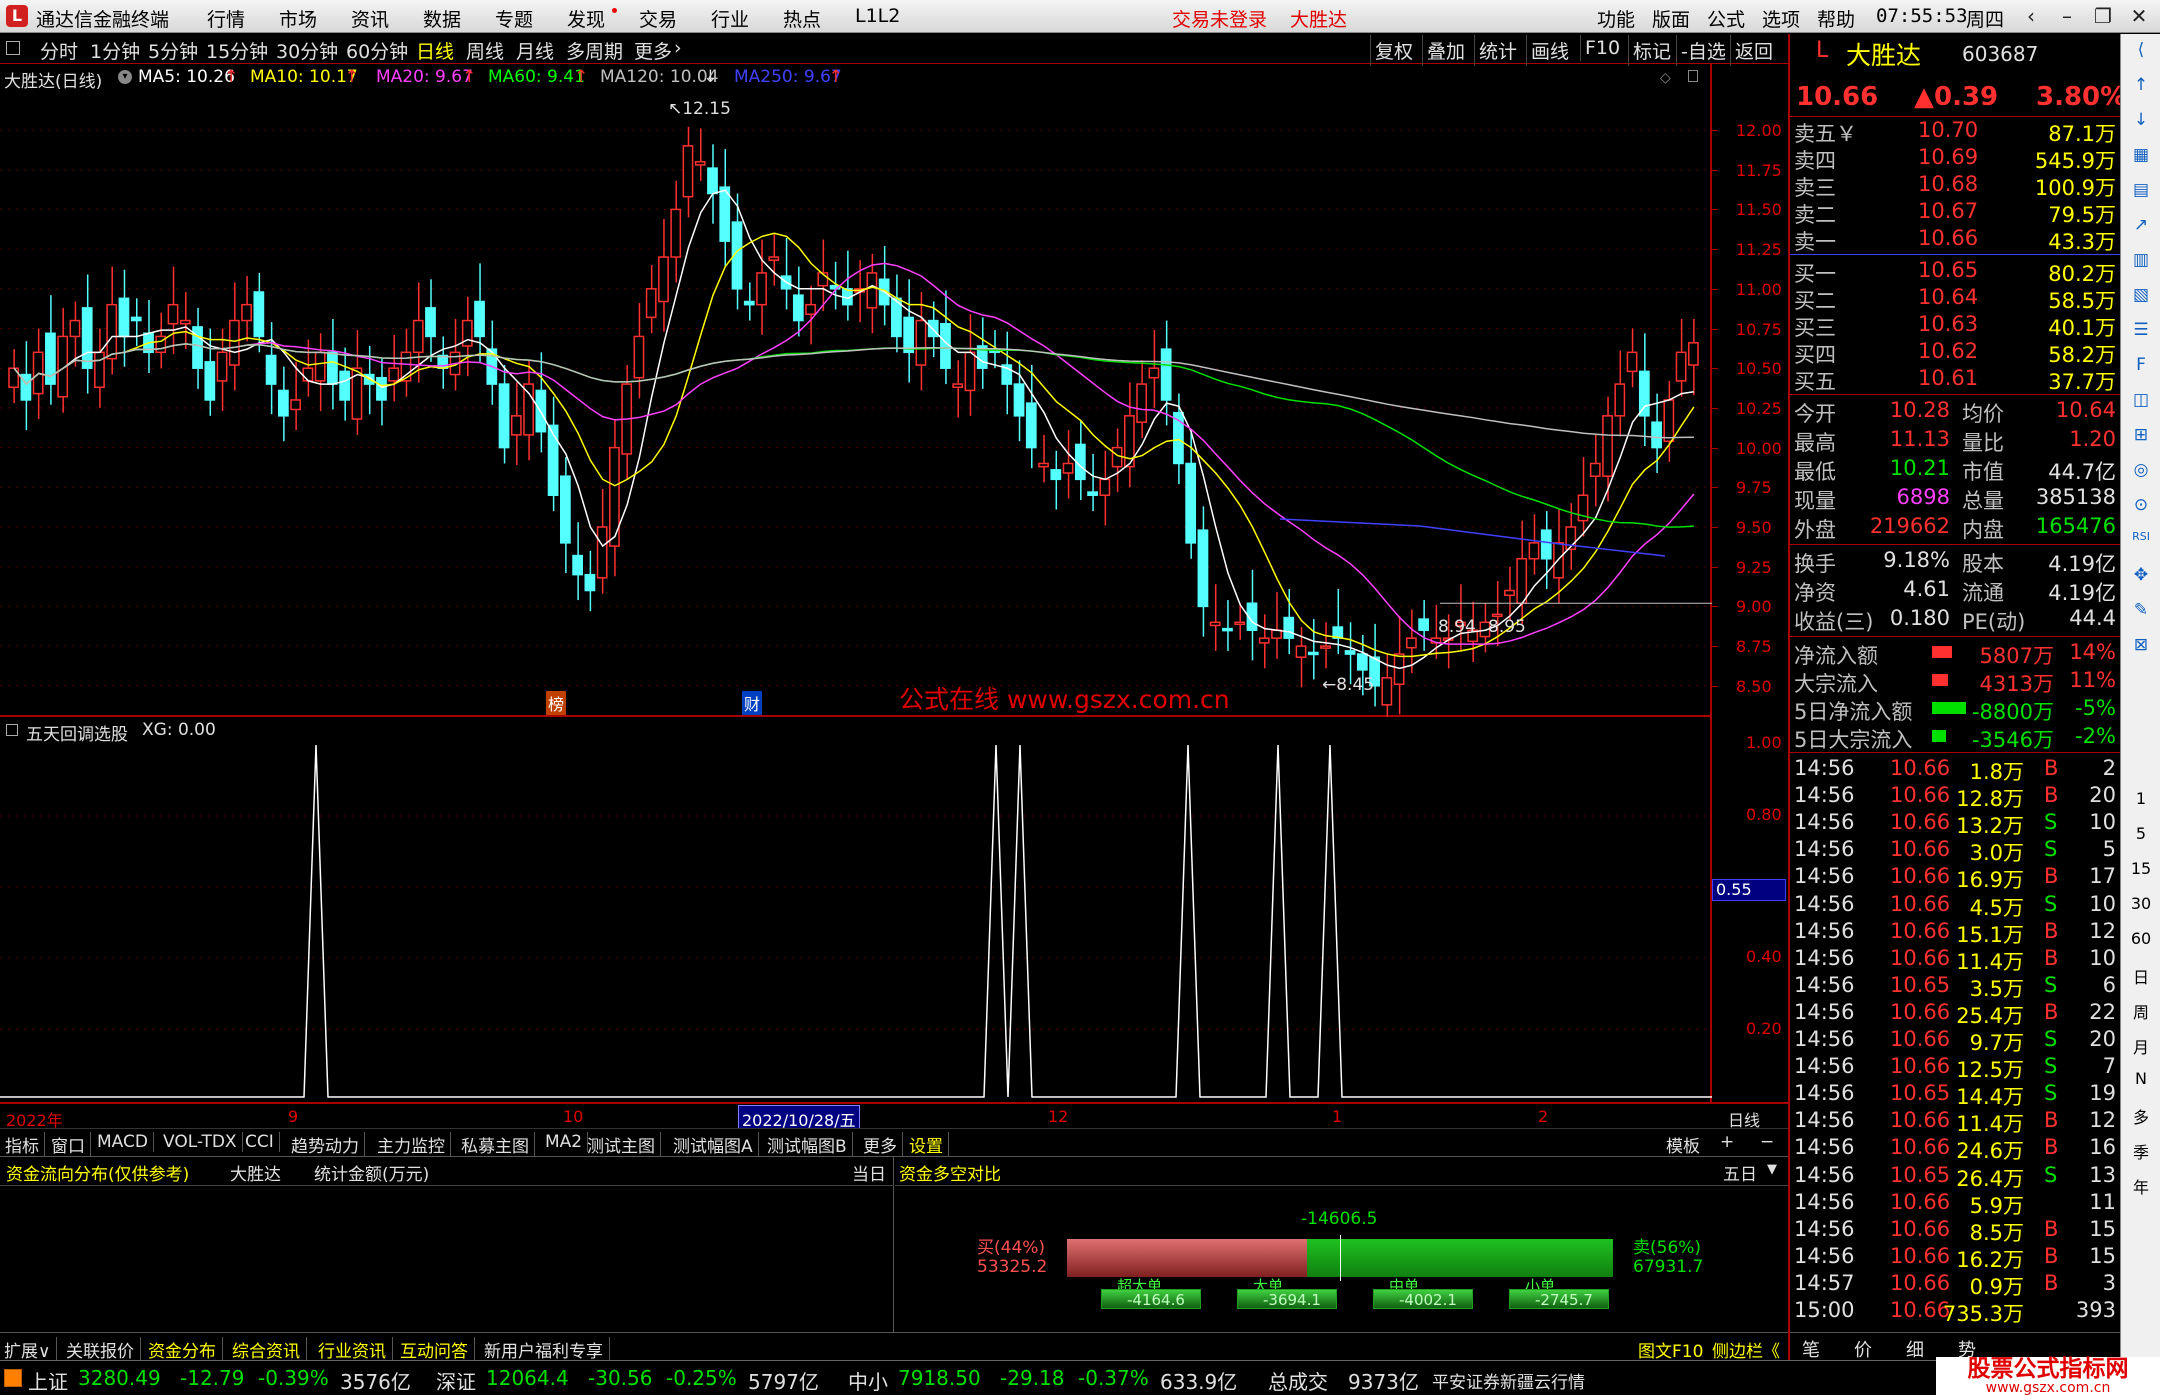  Describe the element at coordinates (547, 1349) in the screenshot. I see `bottom-tab-6: 新用户福利专享` at that location.